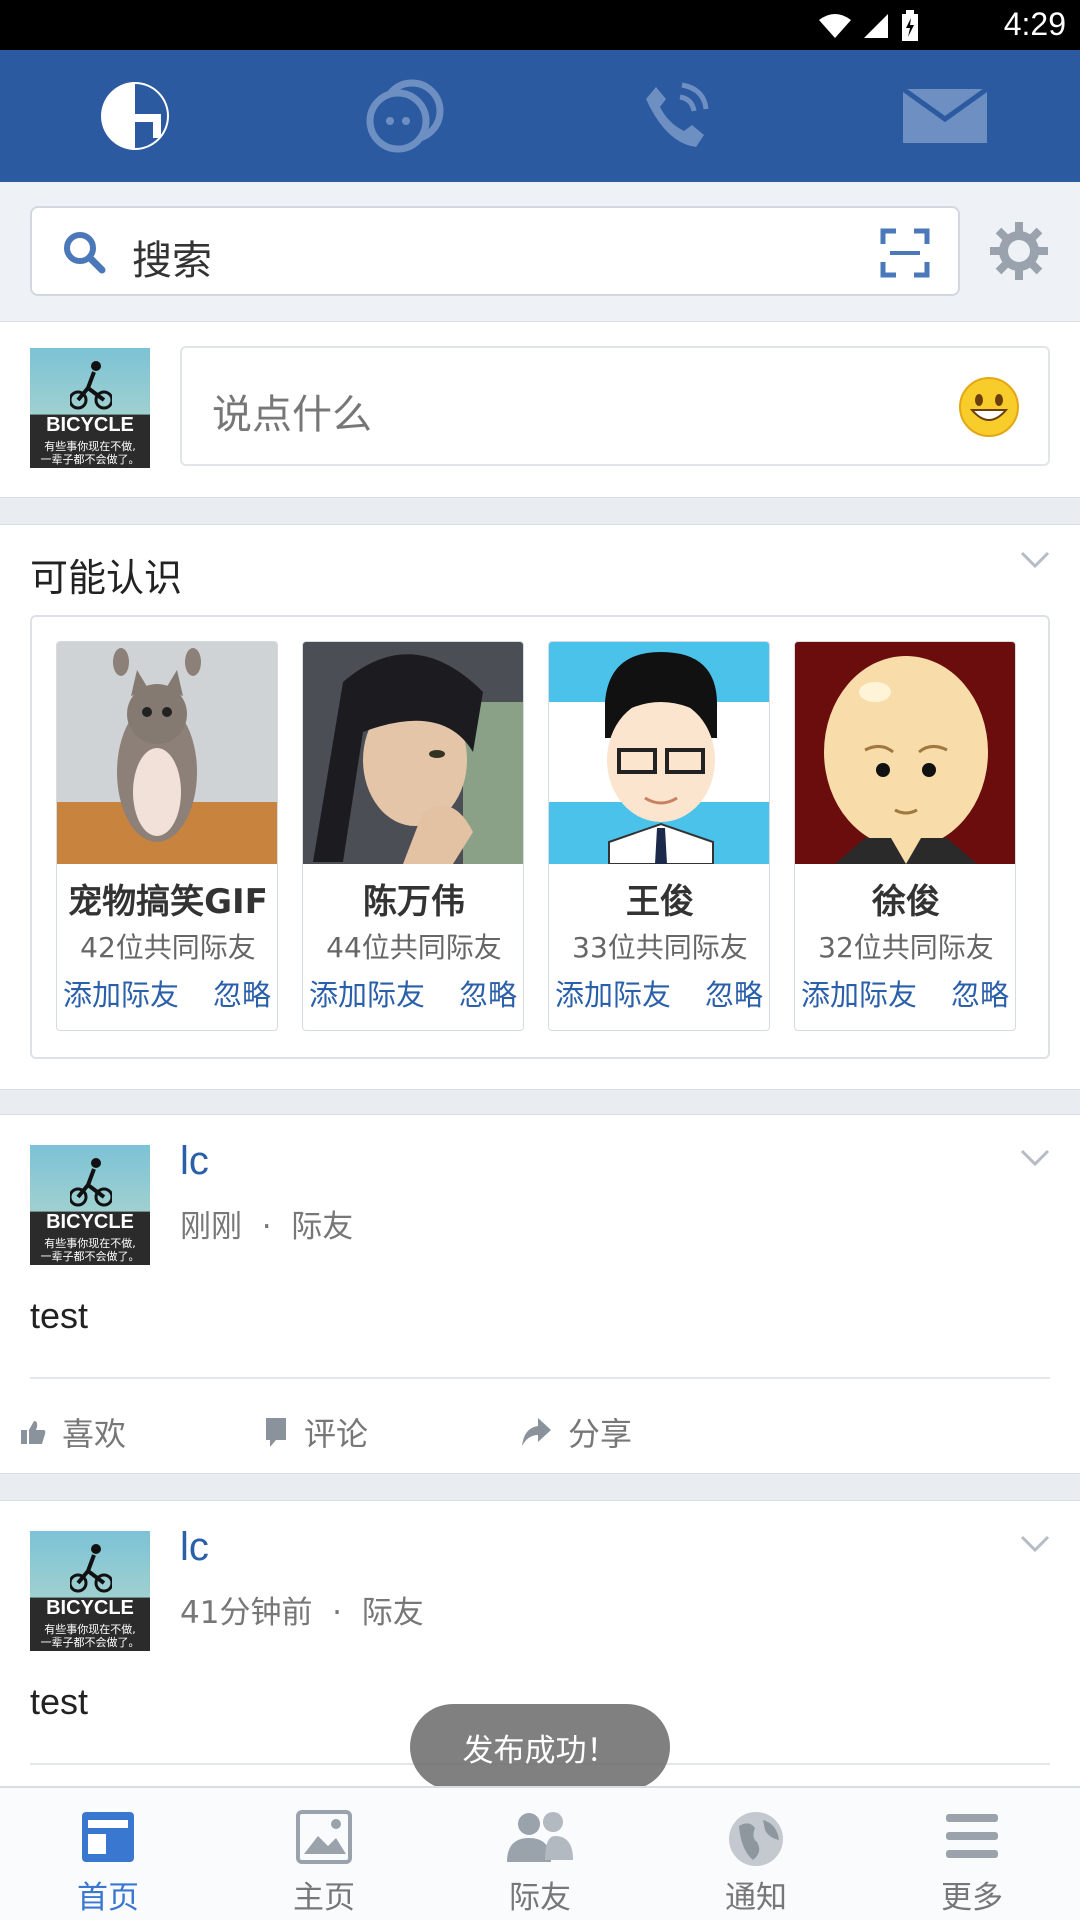 The width and height of the screenshot is (1080, 1920). Describe the element at coordinates (540, 25) in the screenshot. I see `status-bar: 4:29` at that location.